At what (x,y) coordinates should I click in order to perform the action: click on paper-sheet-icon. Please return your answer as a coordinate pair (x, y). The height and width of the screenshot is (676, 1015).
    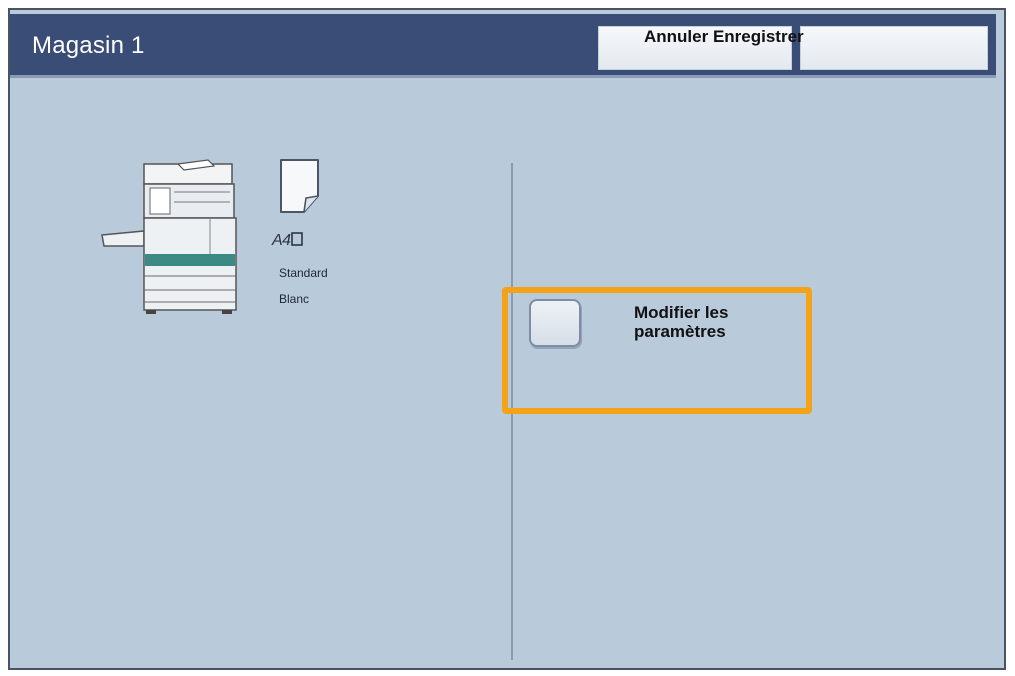
    Looking at the image, I should click on (299, 186).